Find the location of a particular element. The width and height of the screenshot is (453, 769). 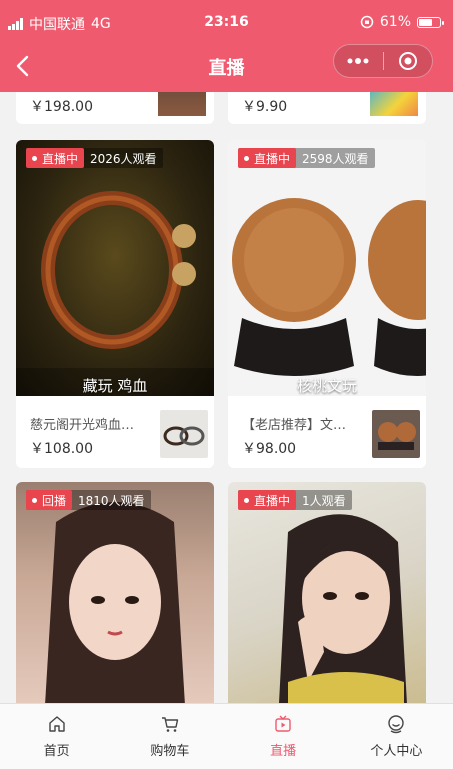

miniprogram-capsule is located at coordinates (383, 61).